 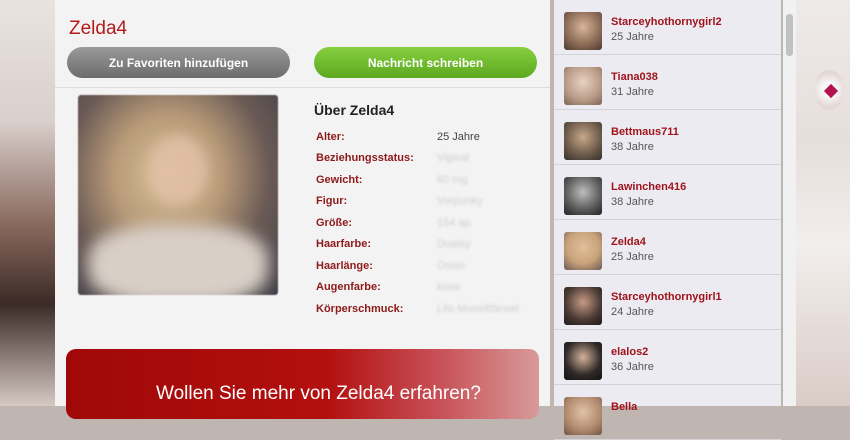 I want to click on attr-value-blurred: Vorpunky, so click(x=460, y=201).